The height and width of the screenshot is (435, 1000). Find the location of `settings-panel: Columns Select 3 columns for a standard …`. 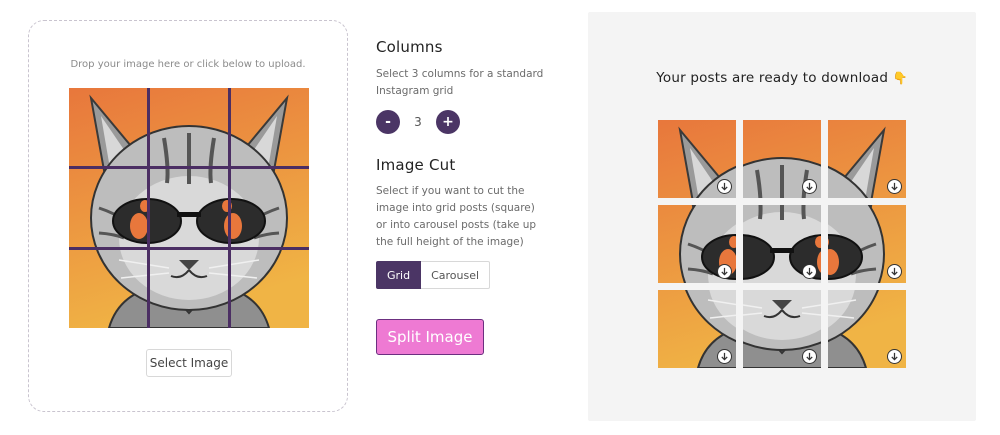

settings-panel: Columns Select 3 columns for a standard … is located at coordinates (476, 196).